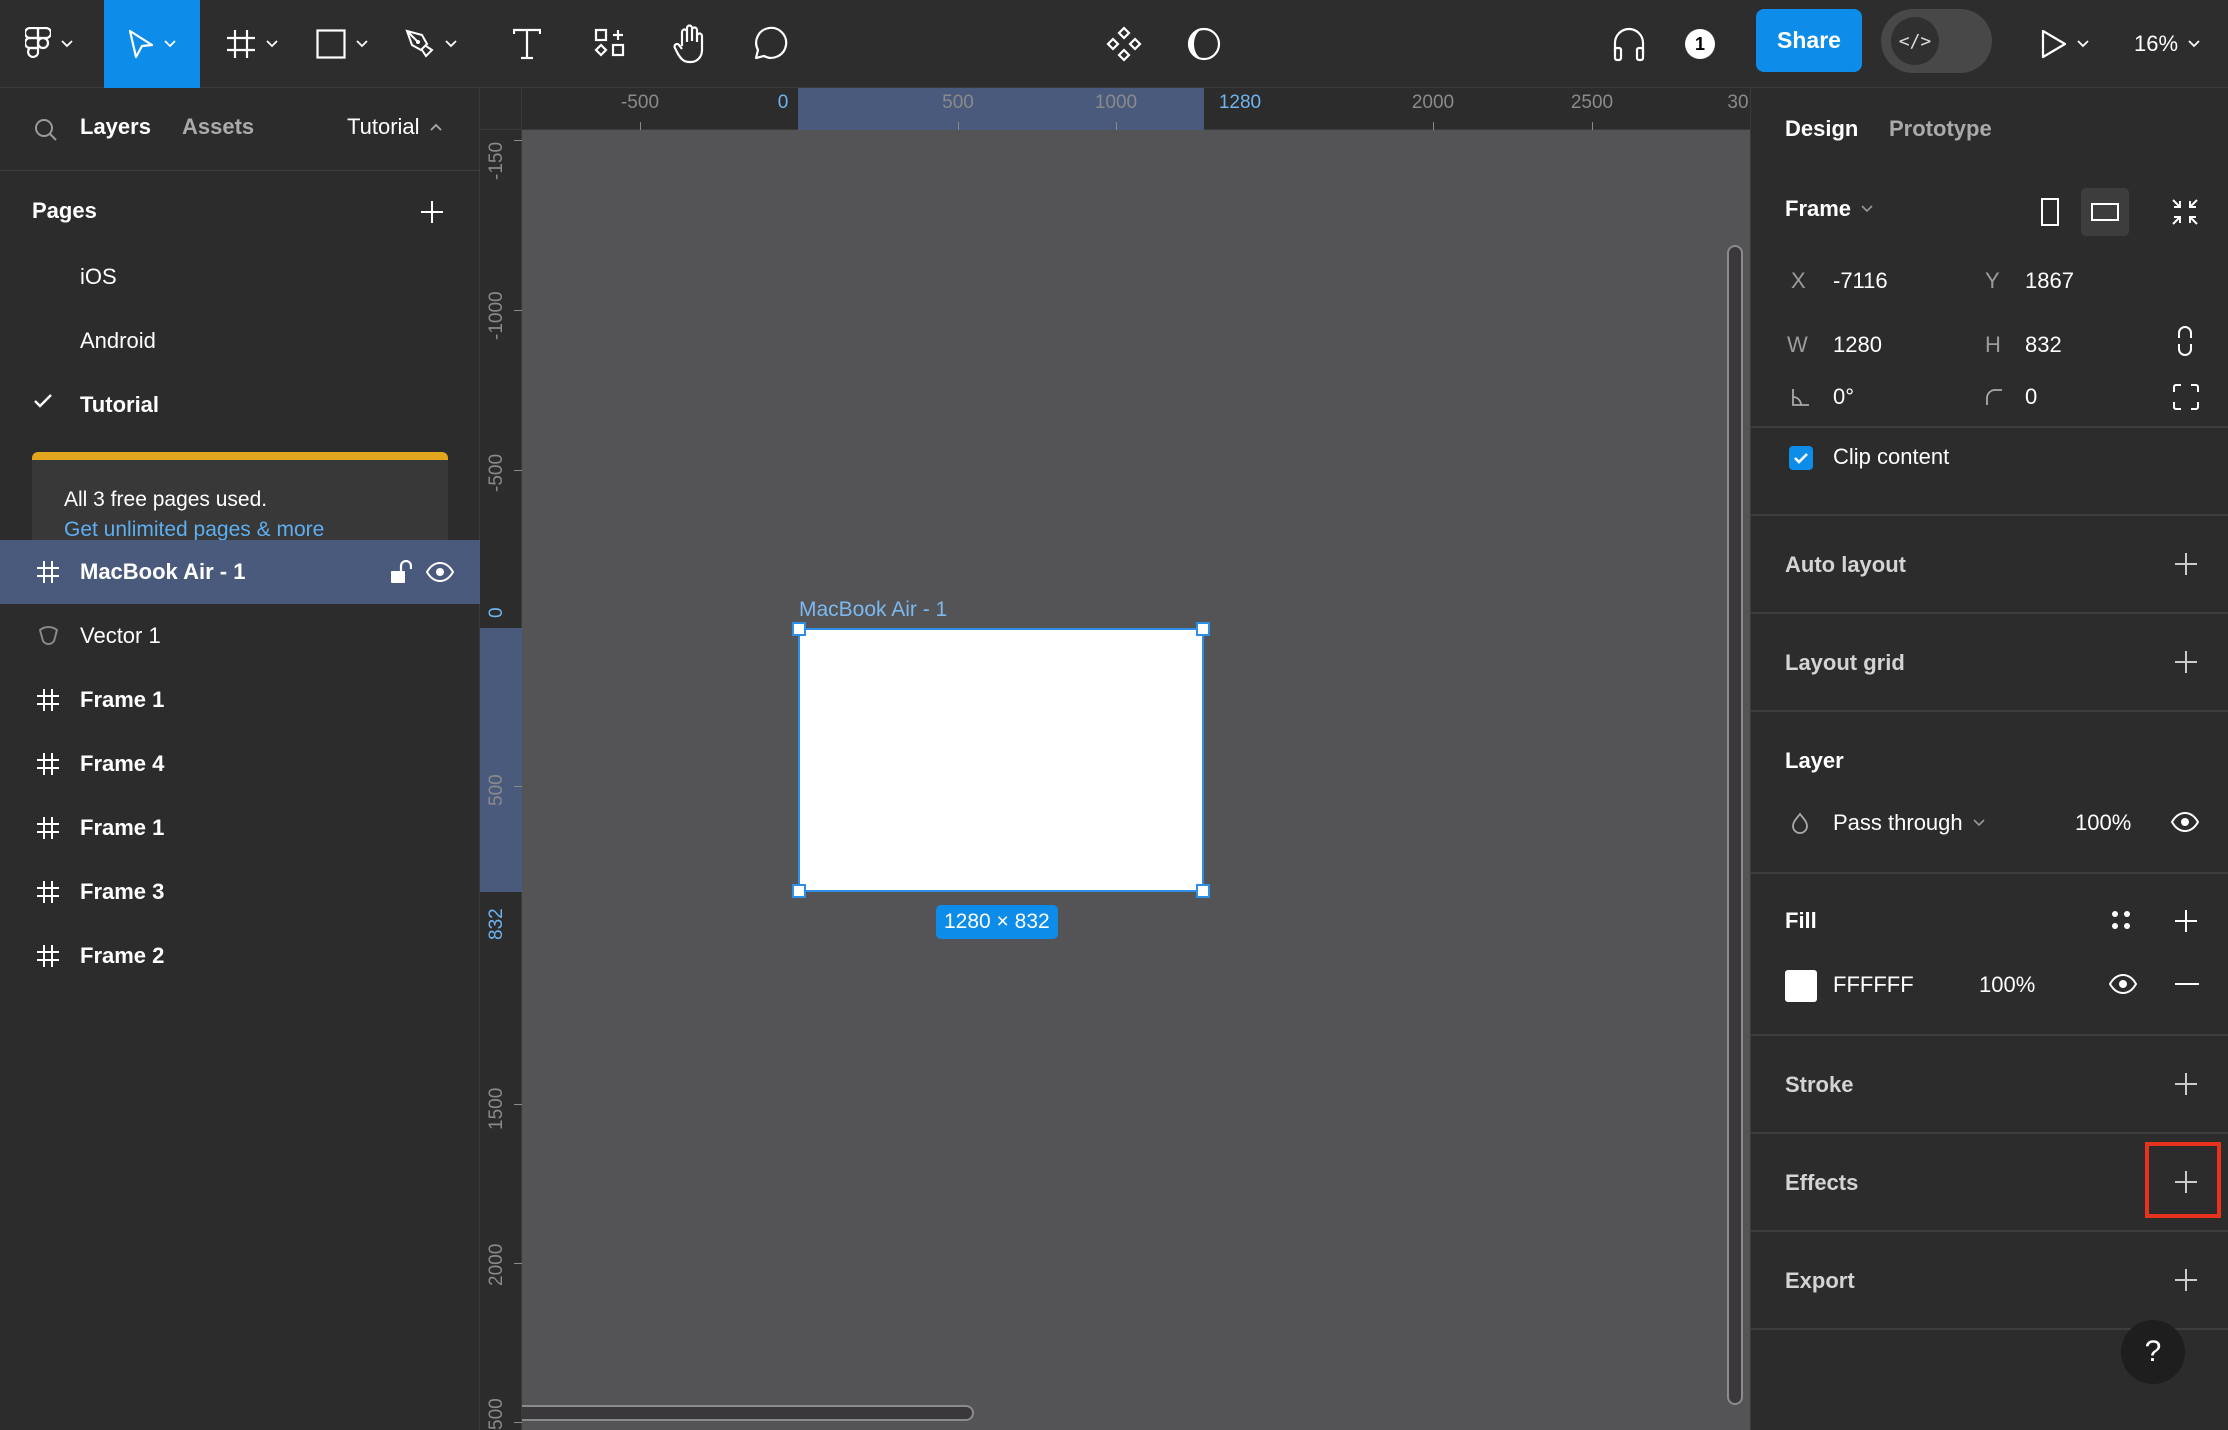 The height and width of the screenshot is (1430, 2228). Describe the element at coordinates (2103, 823) in the screenshot. I see `layer-opacity-input: 100%` at that location.